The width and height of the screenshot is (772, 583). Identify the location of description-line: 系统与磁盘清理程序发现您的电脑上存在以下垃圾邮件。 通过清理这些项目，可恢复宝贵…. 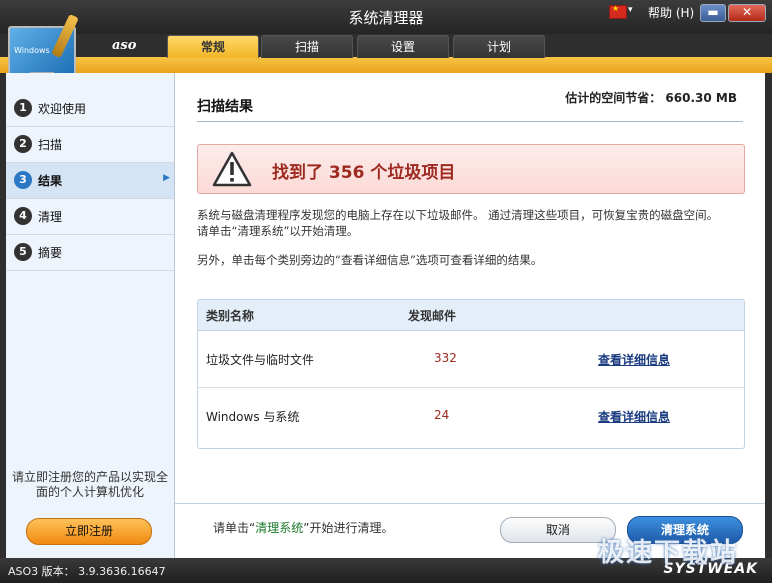
(458, 215).